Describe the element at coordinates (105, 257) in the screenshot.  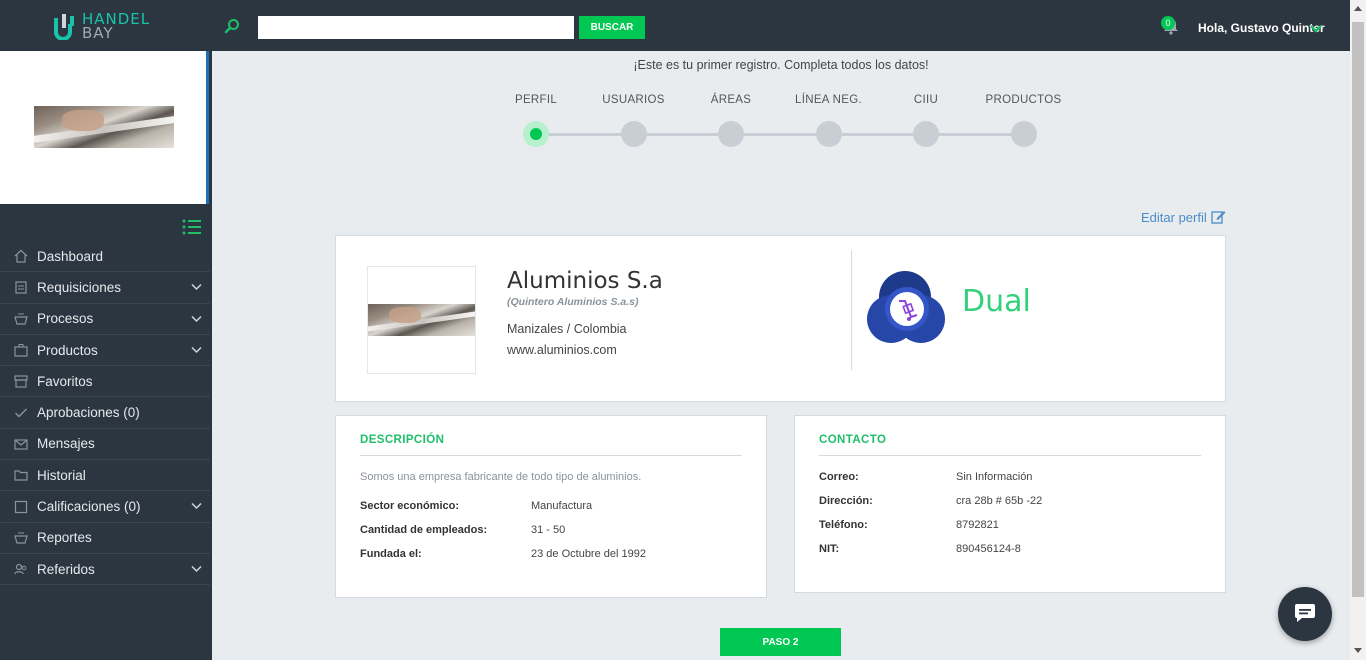
I see `sidebar-item-dashboard: Dashboard` at that location.